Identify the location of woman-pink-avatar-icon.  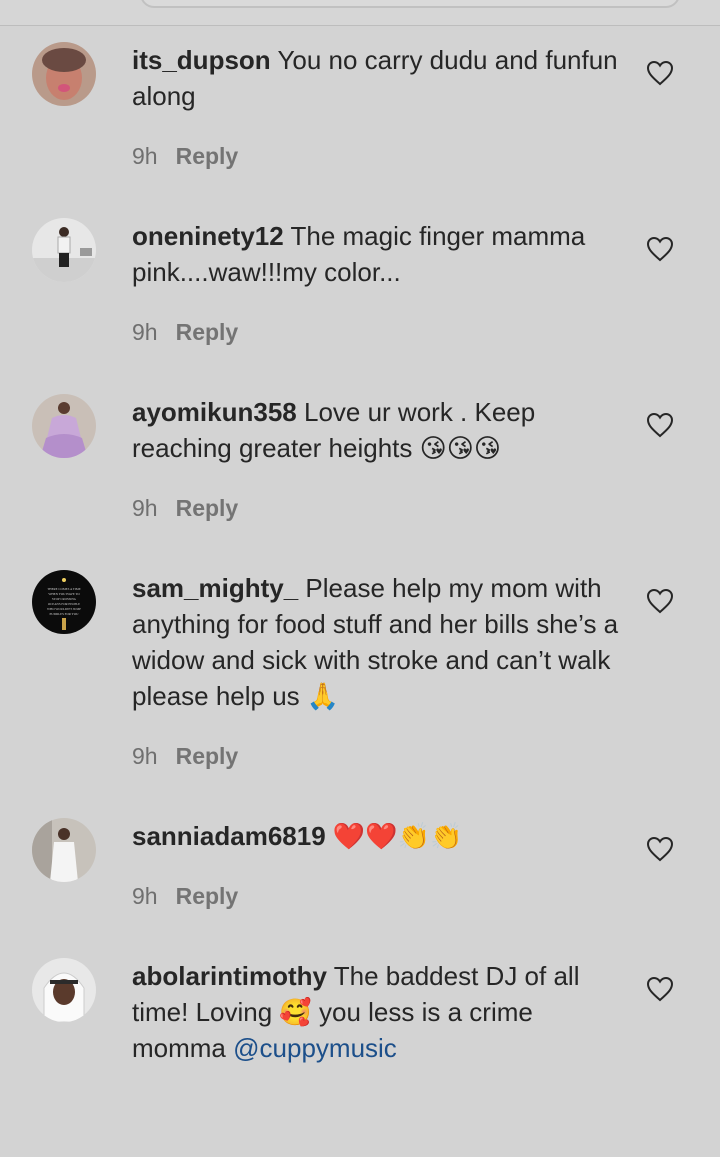
(64, 74).